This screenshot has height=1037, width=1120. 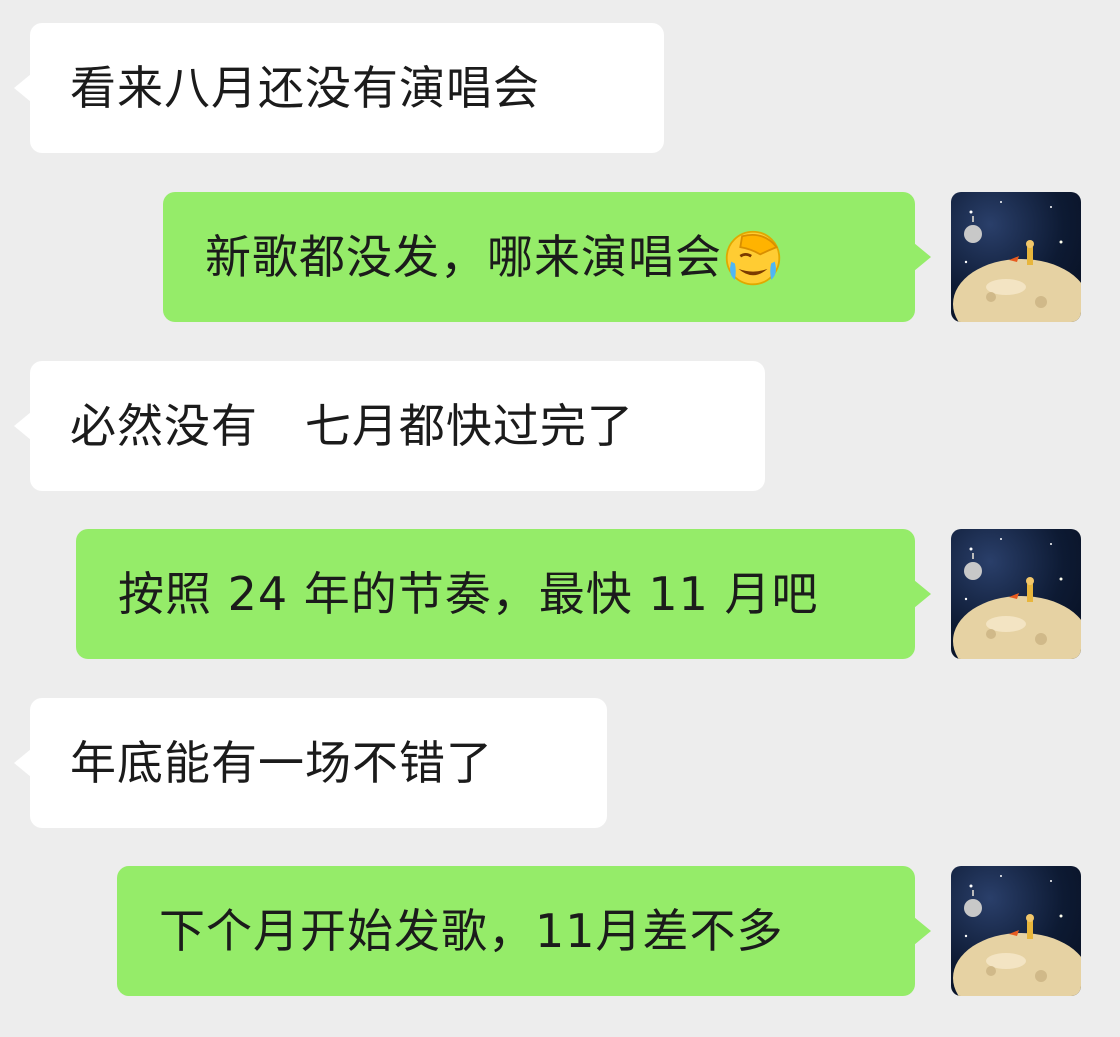 I want to click on outgoing-message-bubble: 按照 24 年的节奏，最快 11 月吧, so click(x=495, y=594).